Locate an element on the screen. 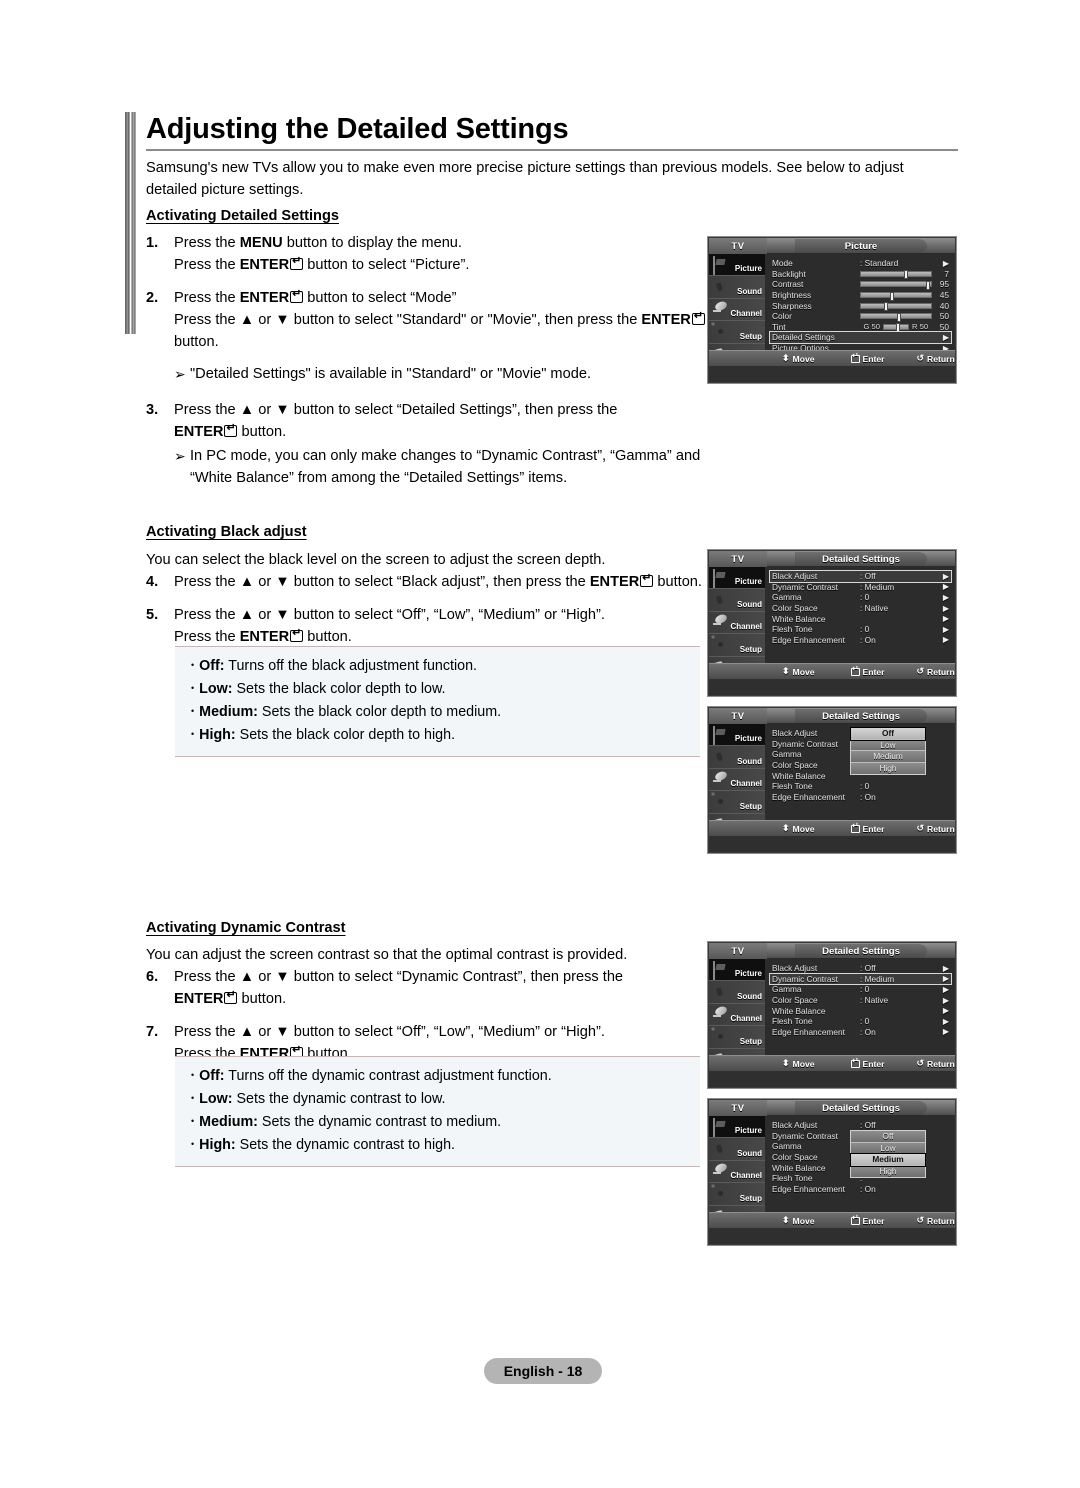 The width and height of the screenshot is (1080, 1488). menu-row: Black Adjust: Off is located at coordinates (860, 1125).